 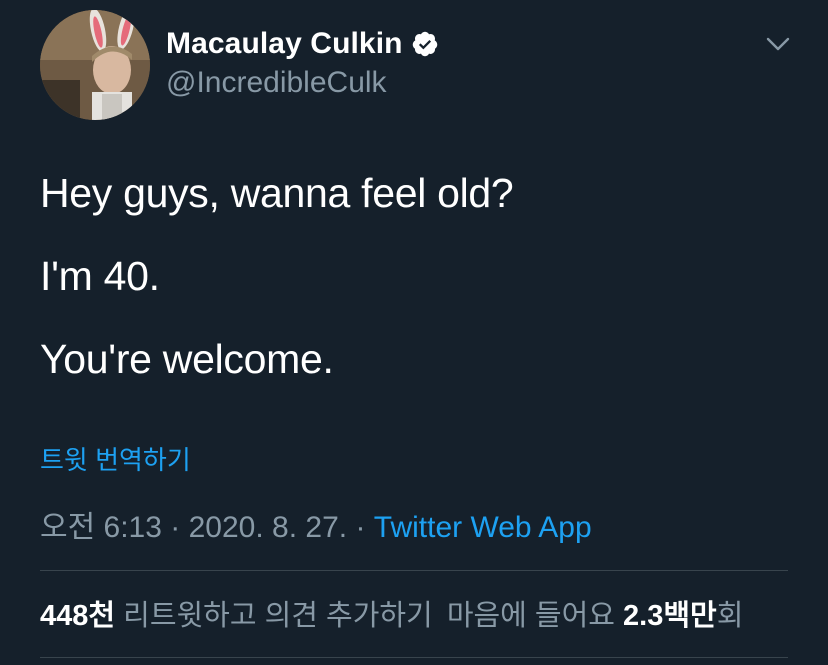 What do you see at coordinates (276, 83) in the screenshot?
I see `author-handle: @IncredibleCulk` at bounding box center [276, 83].